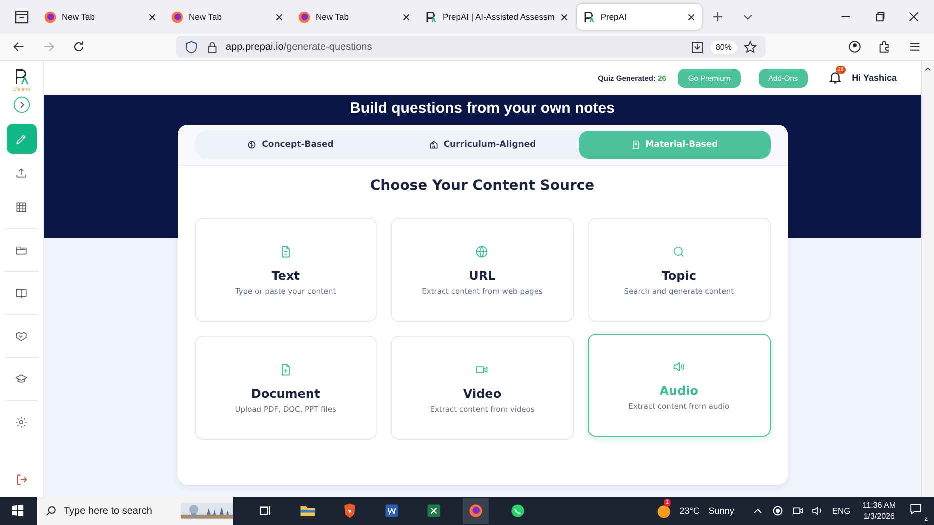 Image resolution: width=934 pixels, height=525 pixels. Describe the element at coordinates (723, 47) in the screenshot. I see `zoom-level: 80%` at that location.